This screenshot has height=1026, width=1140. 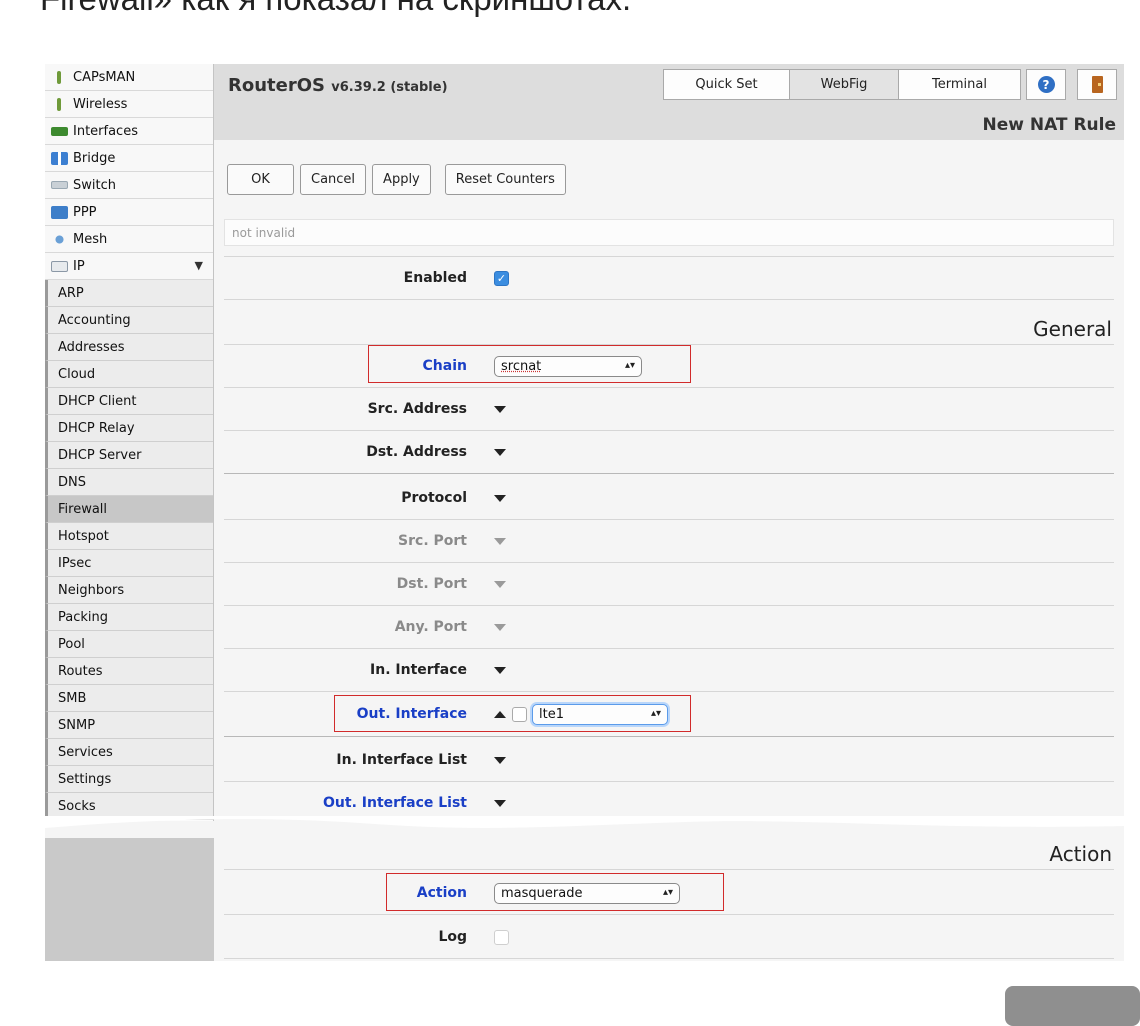 I want to click on sidebar-subitem-cloud: Cloud, so click(x=129, y=374).